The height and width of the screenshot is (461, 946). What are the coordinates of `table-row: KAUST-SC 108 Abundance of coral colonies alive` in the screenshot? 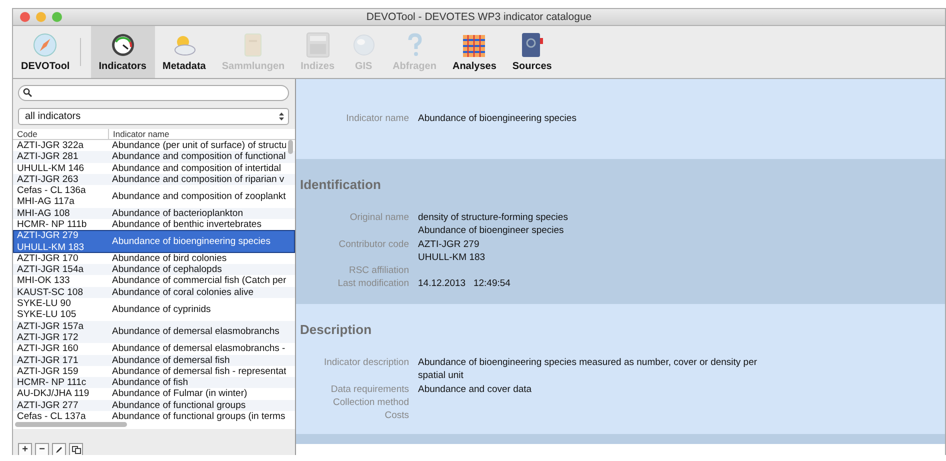 It's located at (154, 292).